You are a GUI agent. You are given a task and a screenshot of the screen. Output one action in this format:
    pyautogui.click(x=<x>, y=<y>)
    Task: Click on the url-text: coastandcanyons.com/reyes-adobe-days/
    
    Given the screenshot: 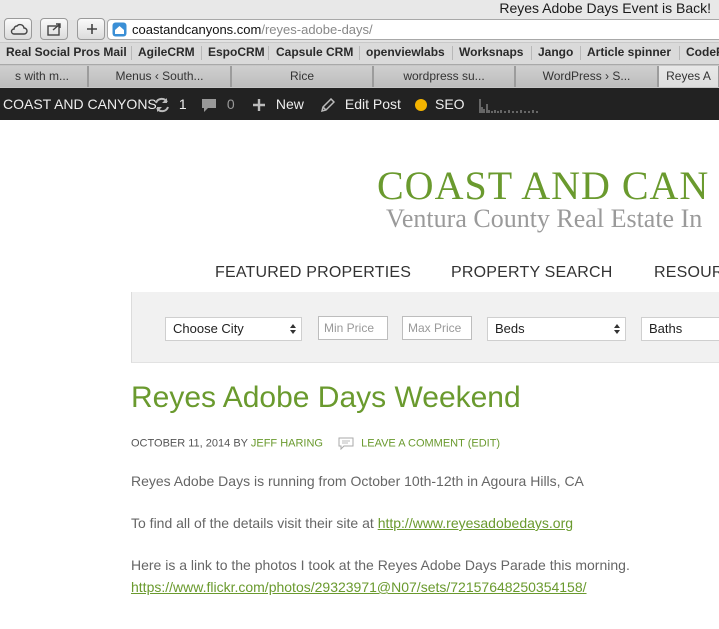 What is the action you would take?
    pyautogui.click(x=252, y=30)
    